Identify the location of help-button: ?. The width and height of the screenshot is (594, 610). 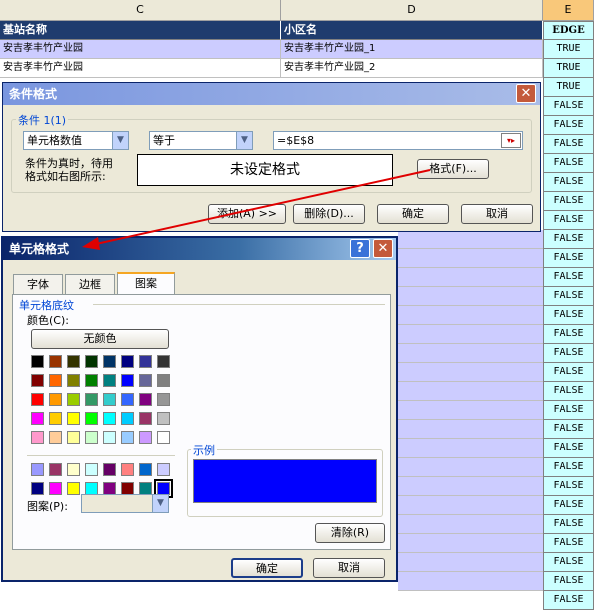
(360, 248).